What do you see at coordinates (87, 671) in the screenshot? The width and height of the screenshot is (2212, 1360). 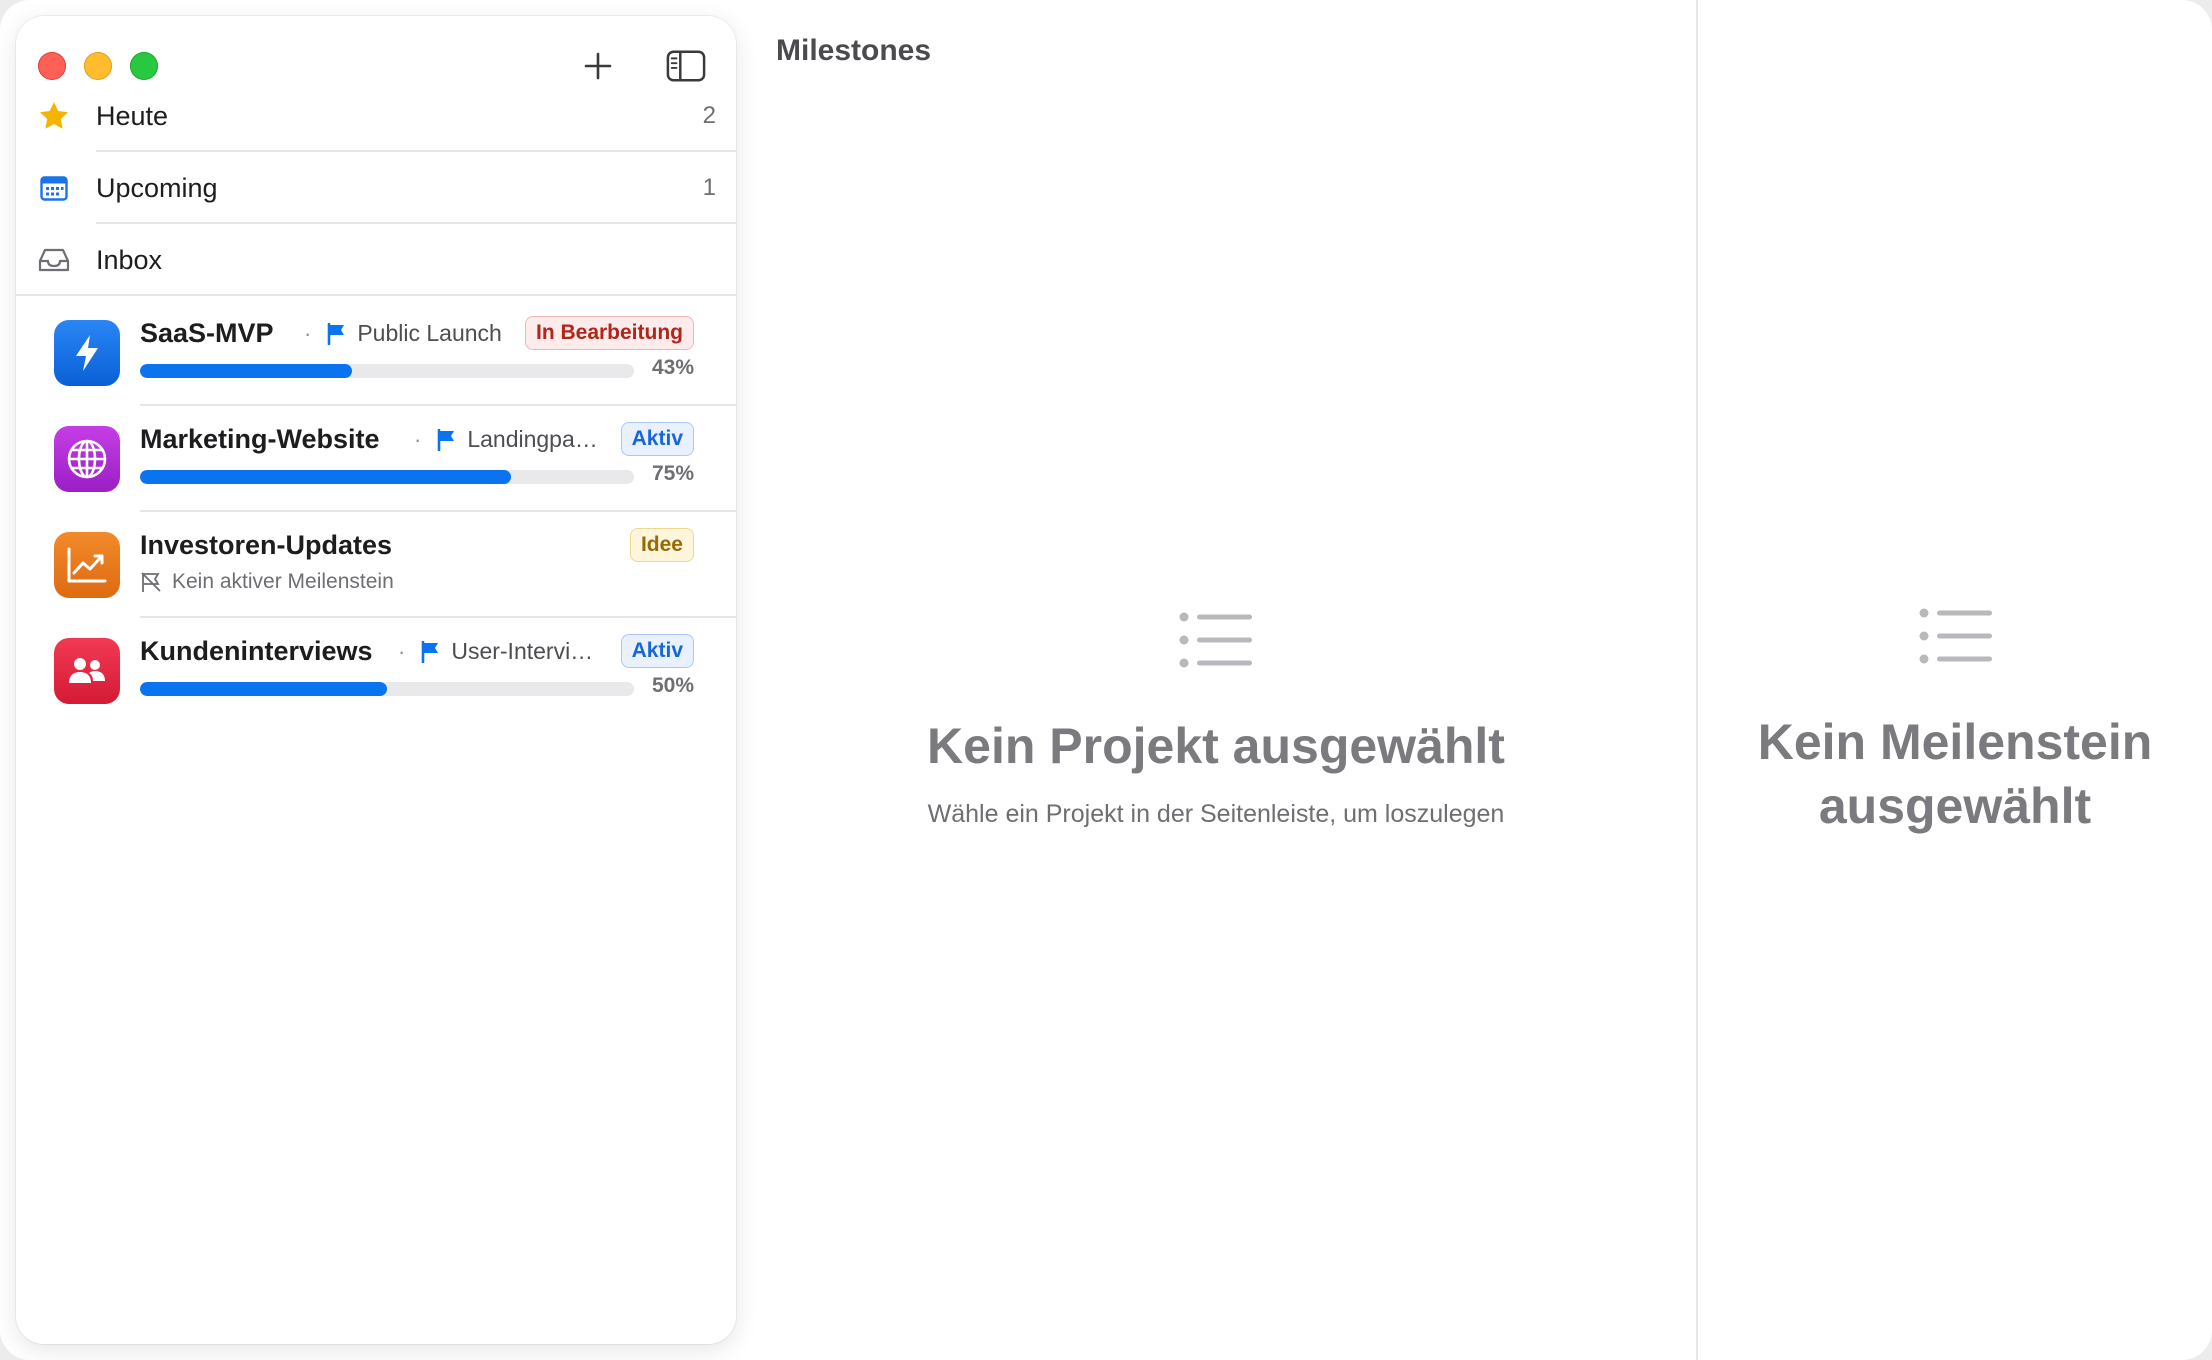 I see `people-icon` at bounding box center [87, 671].